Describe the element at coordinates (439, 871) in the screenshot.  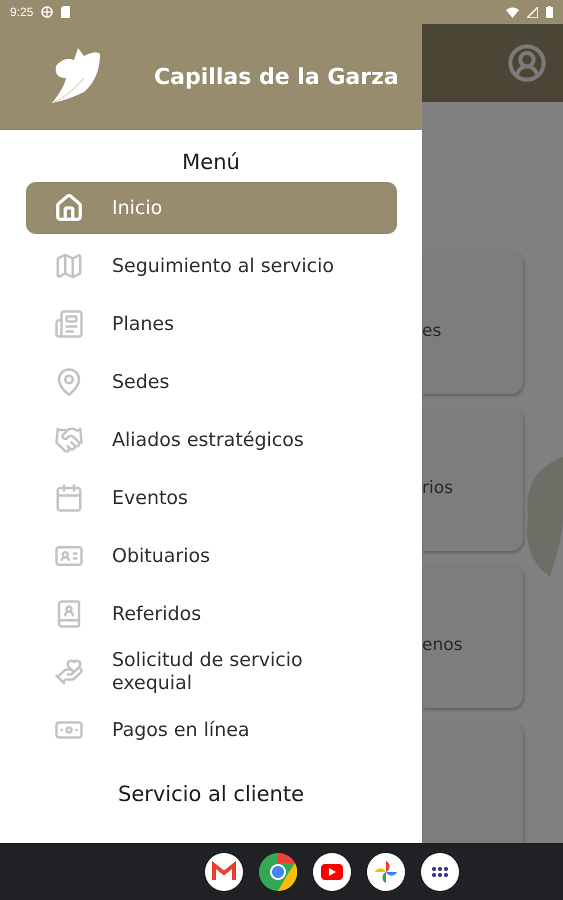
I see `apps-icon` at that location.